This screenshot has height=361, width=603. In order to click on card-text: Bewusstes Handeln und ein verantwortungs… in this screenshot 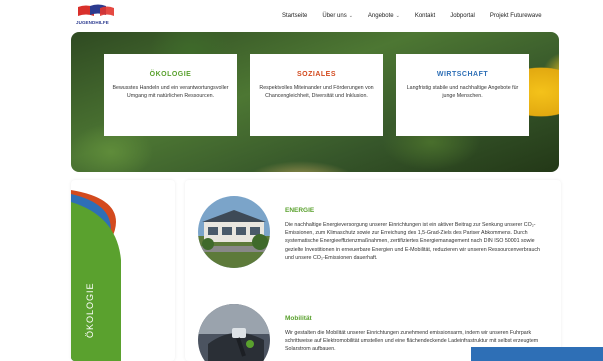, I will do `click(170, 92)`.